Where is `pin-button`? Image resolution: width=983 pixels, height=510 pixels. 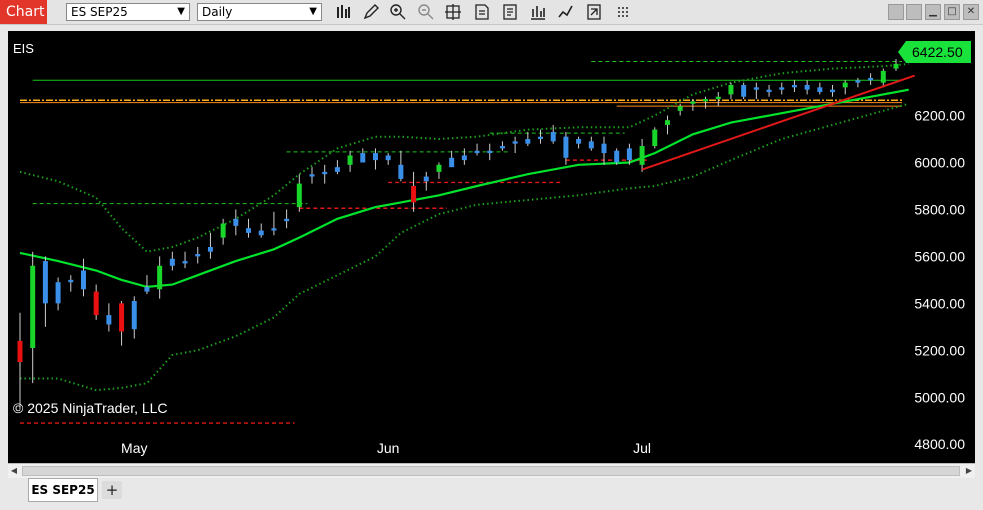
pin-button is located at coordinates (896, 12).